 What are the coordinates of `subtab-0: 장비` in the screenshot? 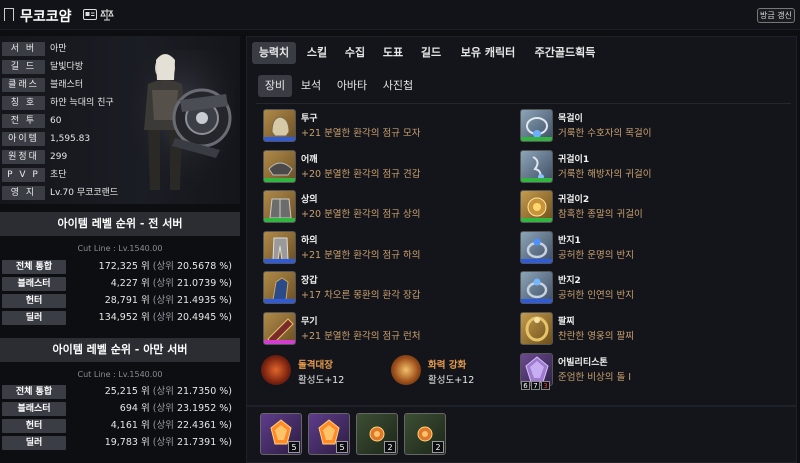 It's located at (275, 86).